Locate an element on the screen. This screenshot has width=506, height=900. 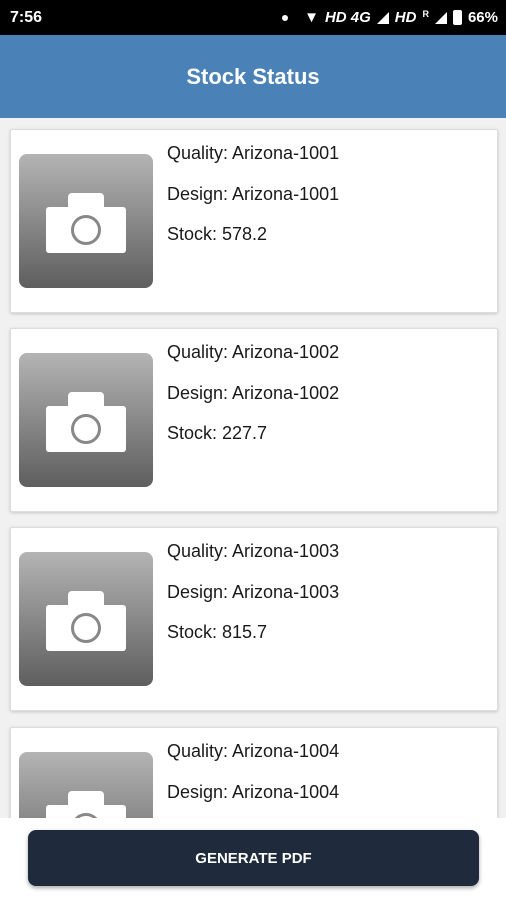
design-text: Design: Arizona-1004 is located at coordinates (253, 791).